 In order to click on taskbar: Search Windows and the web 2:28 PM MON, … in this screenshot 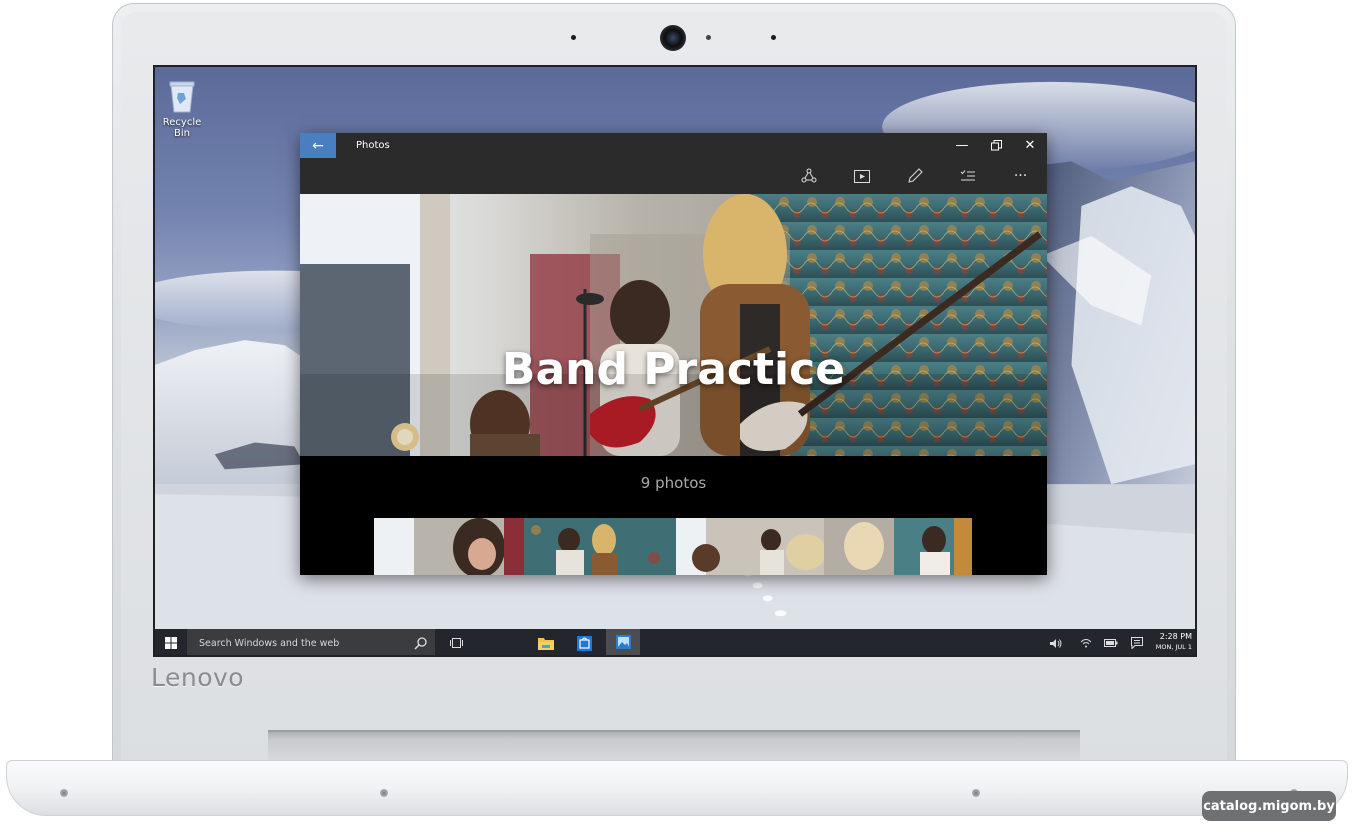, I will do `click(675, 642)`.